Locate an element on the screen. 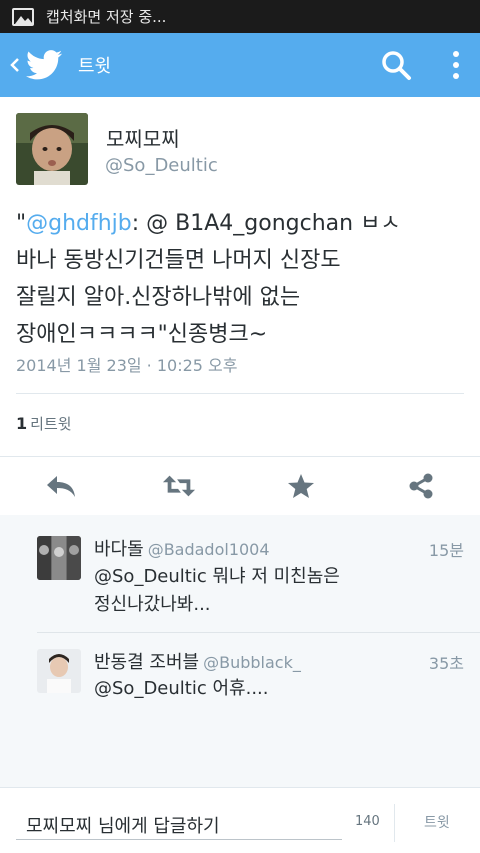 Image resolution: width=480 pixels, height=853 pixels. retweet-count: 1 리트윗 is located at coordinates (44, 423).